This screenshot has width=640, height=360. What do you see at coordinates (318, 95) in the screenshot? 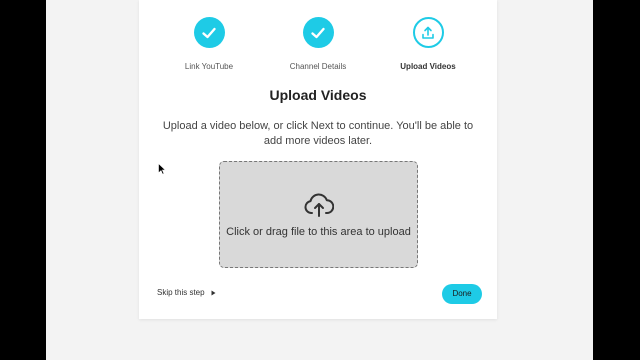
I see `page-title: Upload Videos` at bounding box center [318, 95].